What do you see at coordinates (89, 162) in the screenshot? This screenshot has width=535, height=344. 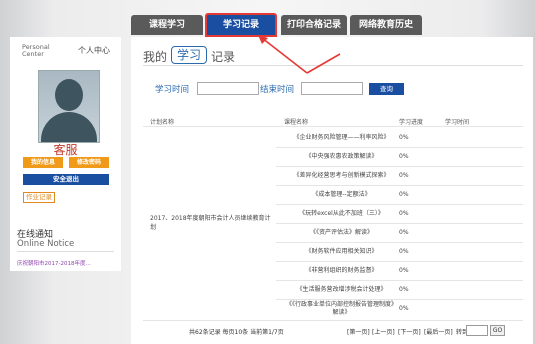 I see `change-password-button: 修改密码` at bounding box center [89, 162].